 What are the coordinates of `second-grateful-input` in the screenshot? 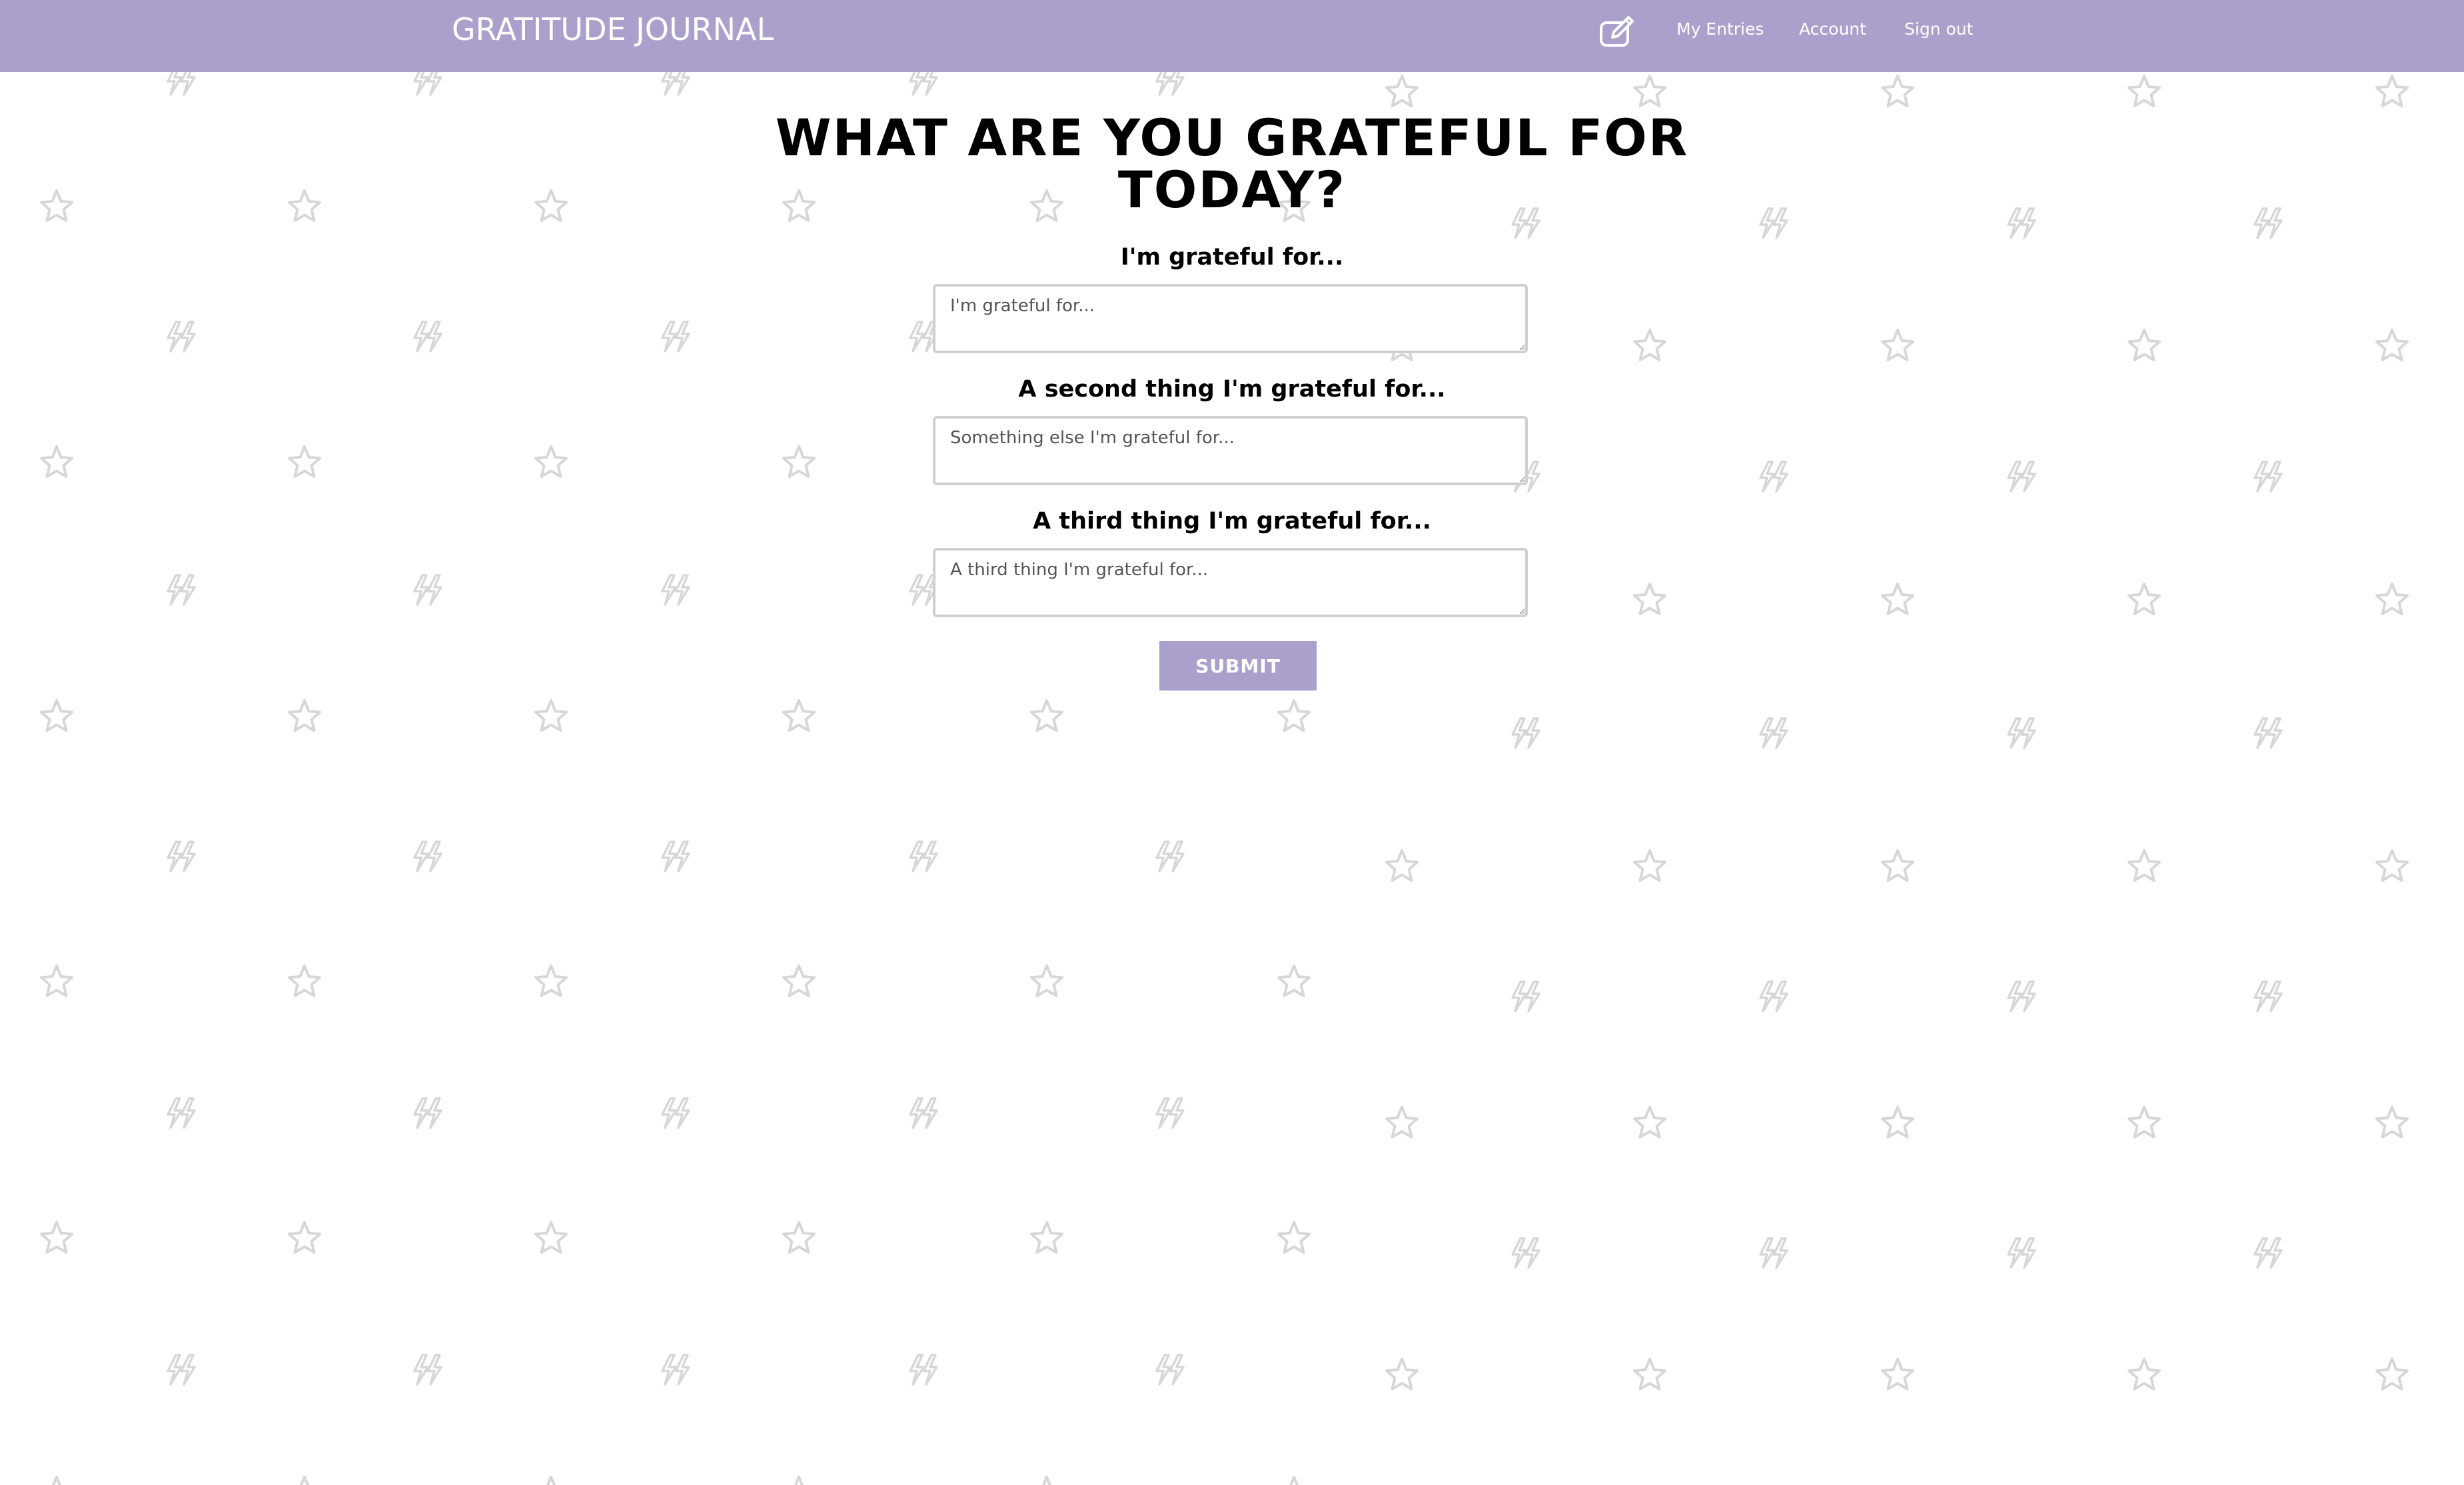 It's located at (1230, 450).